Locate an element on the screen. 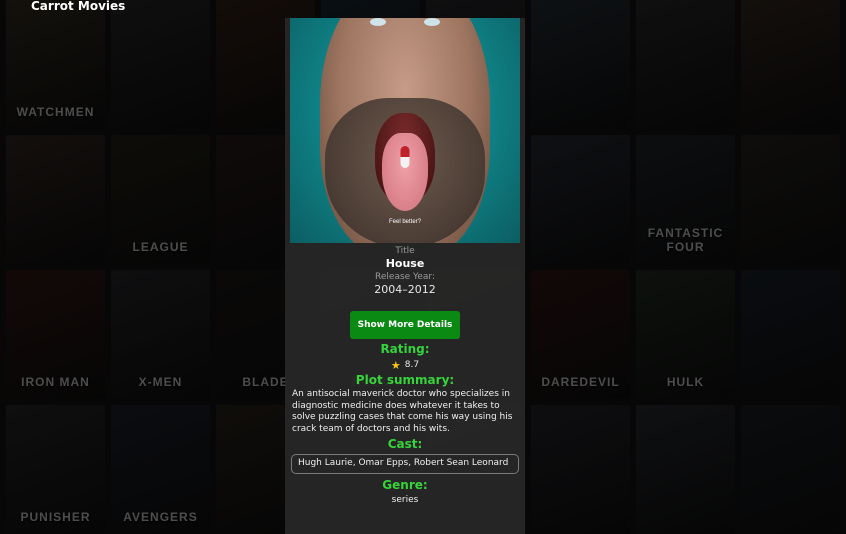  poster-tongue is located at coordinates (405, 172).